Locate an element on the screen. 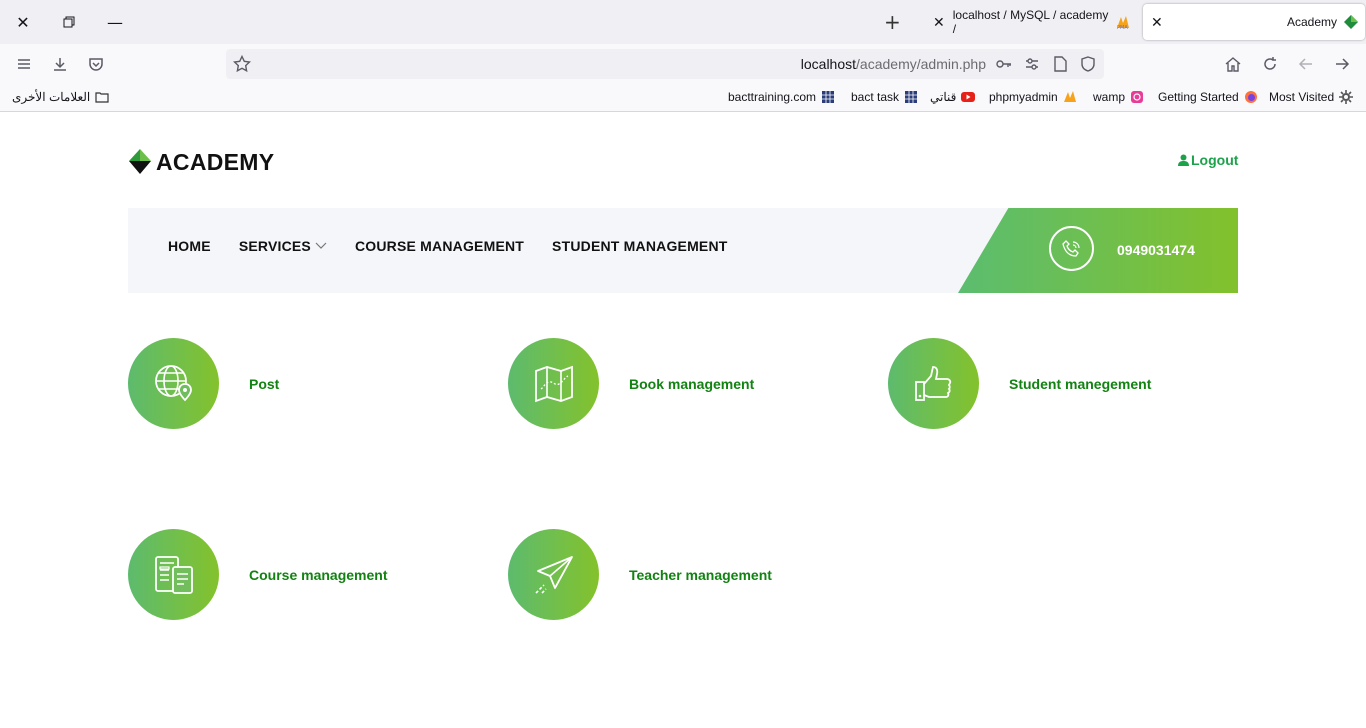 The image size is (1366, 728). minimize-window-button: — is located at coordinates (115, 22).